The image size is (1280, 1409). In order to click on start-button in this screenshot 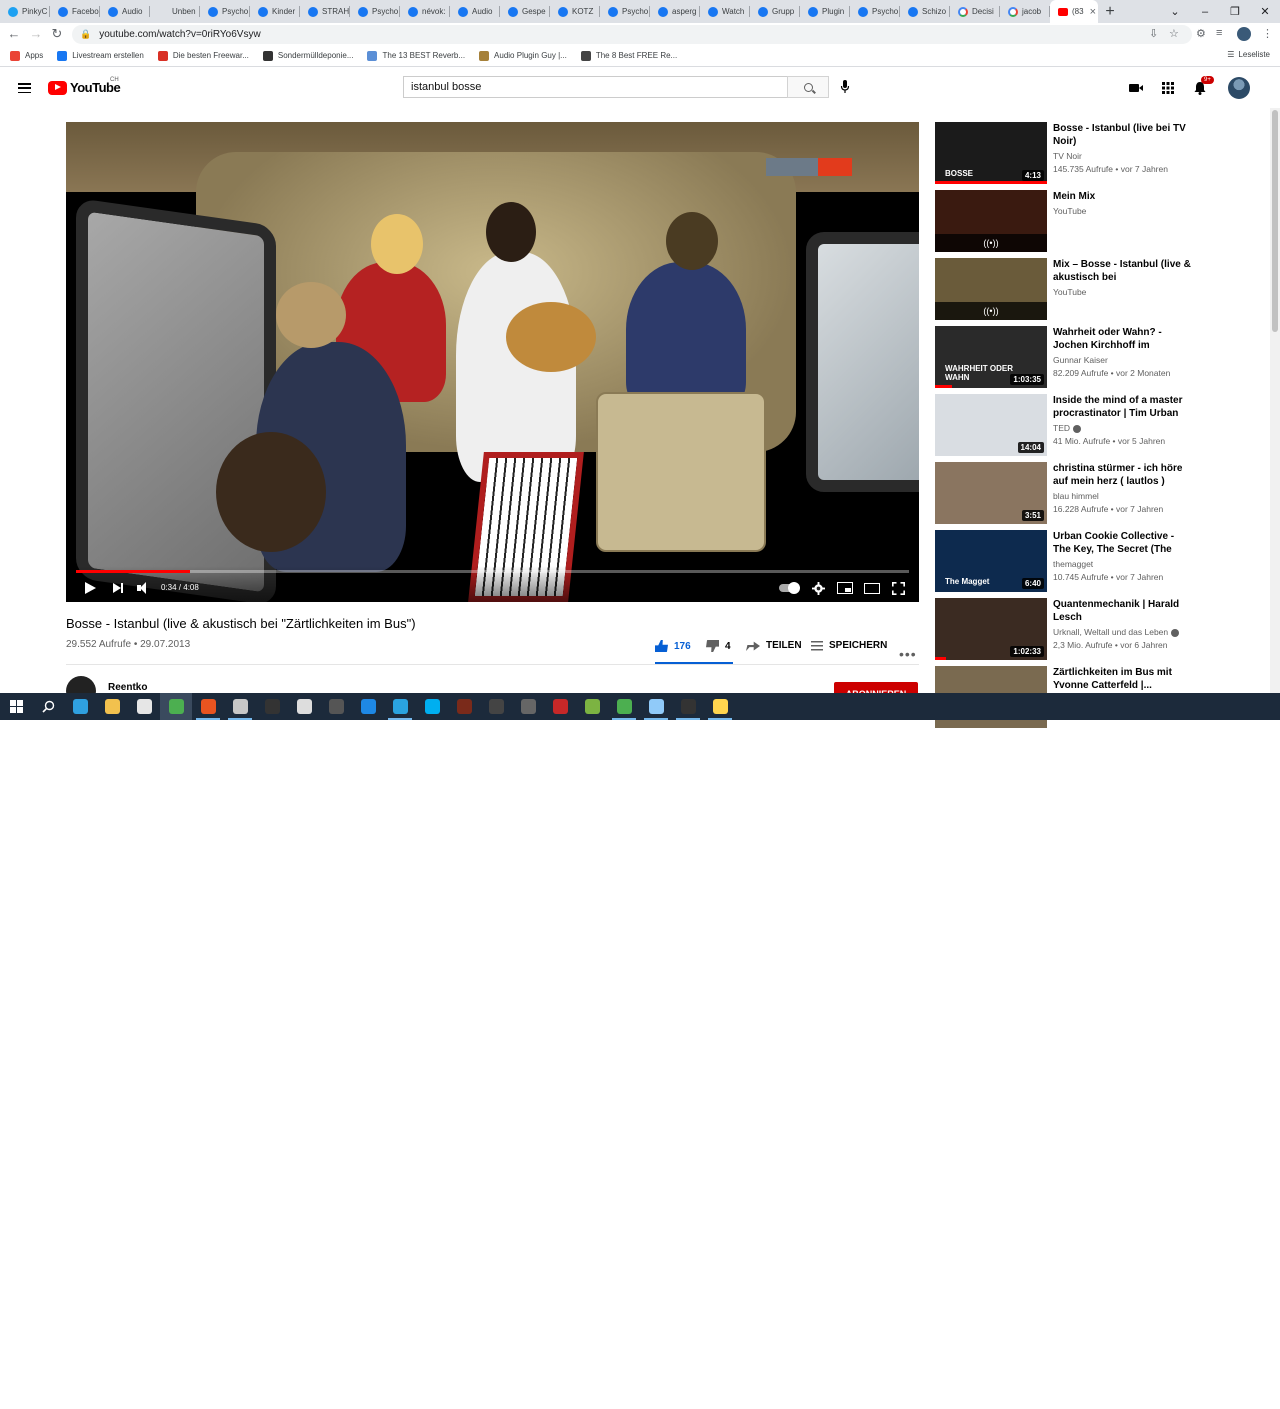, I will do `click(16, 706)`.